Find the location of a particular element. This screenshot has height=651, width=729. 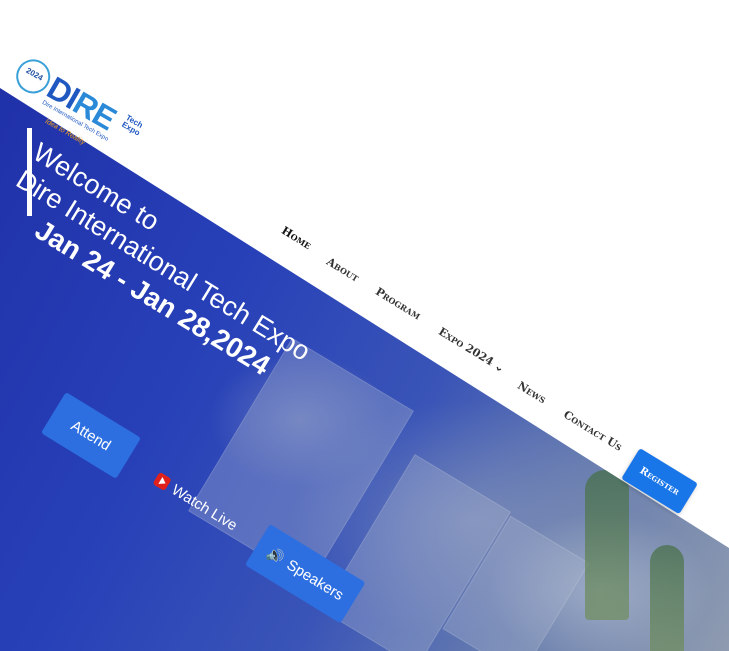

nav-news: News is located at coordinates (531, 392).